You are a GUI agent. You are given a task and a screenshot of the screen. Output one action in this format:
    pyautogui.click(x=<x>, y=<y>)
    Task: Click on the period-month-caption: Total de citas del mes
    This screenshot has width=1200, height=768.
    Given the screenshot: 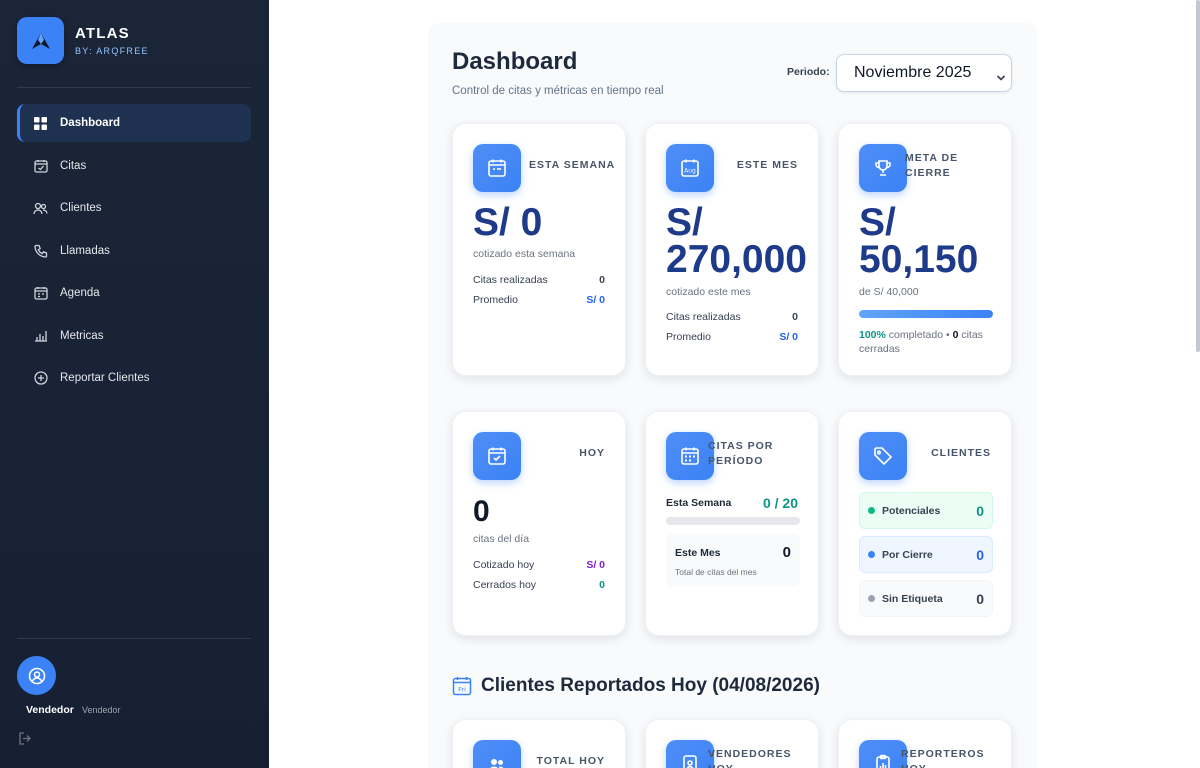 What is the action you would take?
    pyautogui.click(x=716, y=572)
    